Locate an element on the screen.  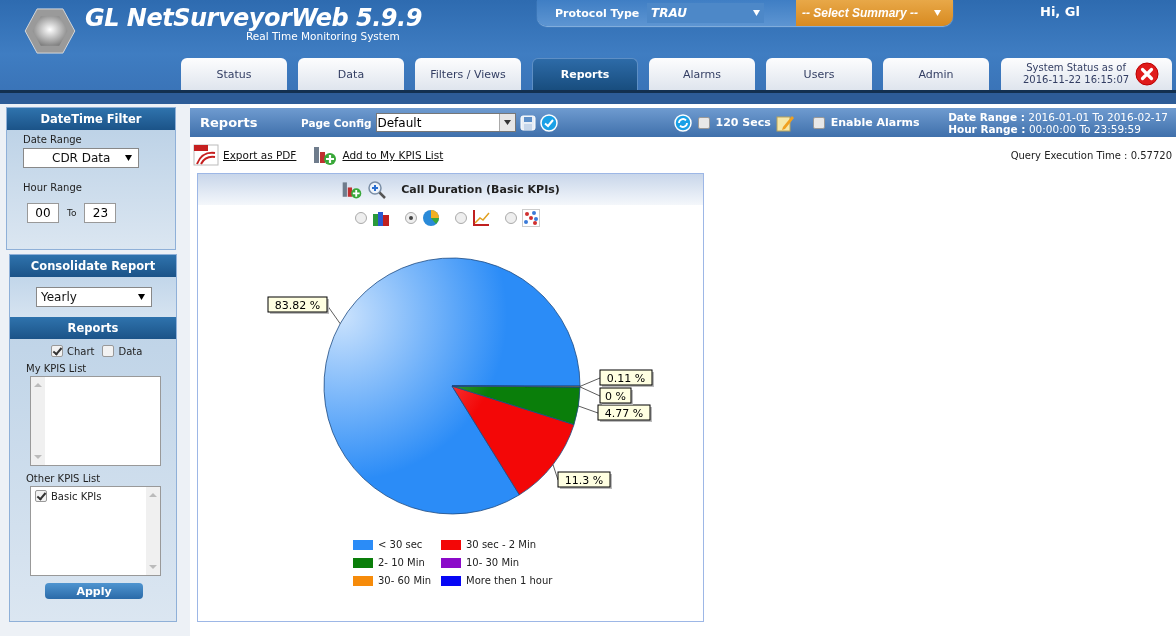
alarms-checkbox: Enable Alarms is located at coordinates (866, 122).